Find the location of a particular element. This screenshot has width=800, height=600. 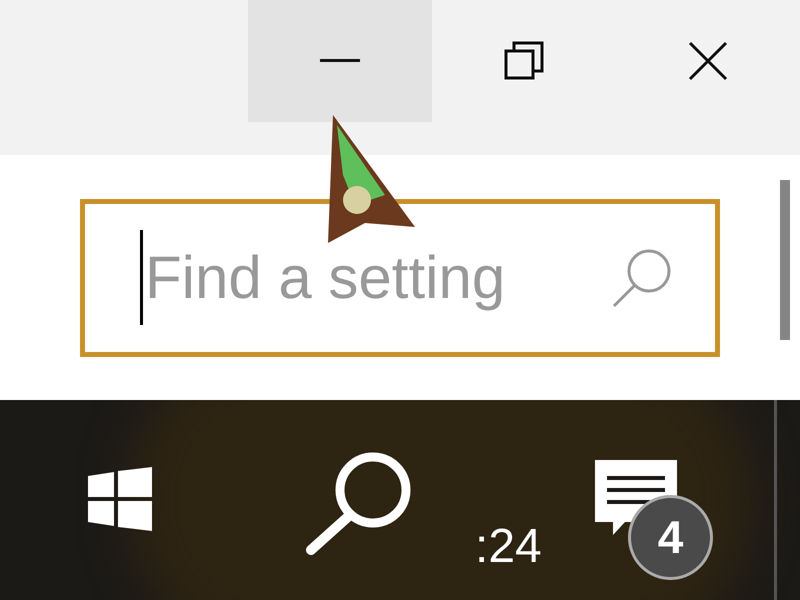

clock-text: :24 is located at coordinates (508, 547).